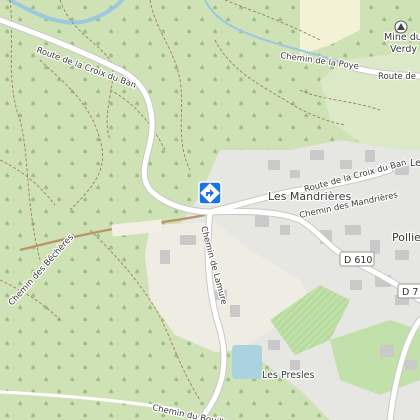 The height and width of the screenshot is (420, 420). What do you see at coordinates (310, 196) in the screenshot?
I see `label-les-mandrieres: Les Mandrières` at bounding box center [310, 196].